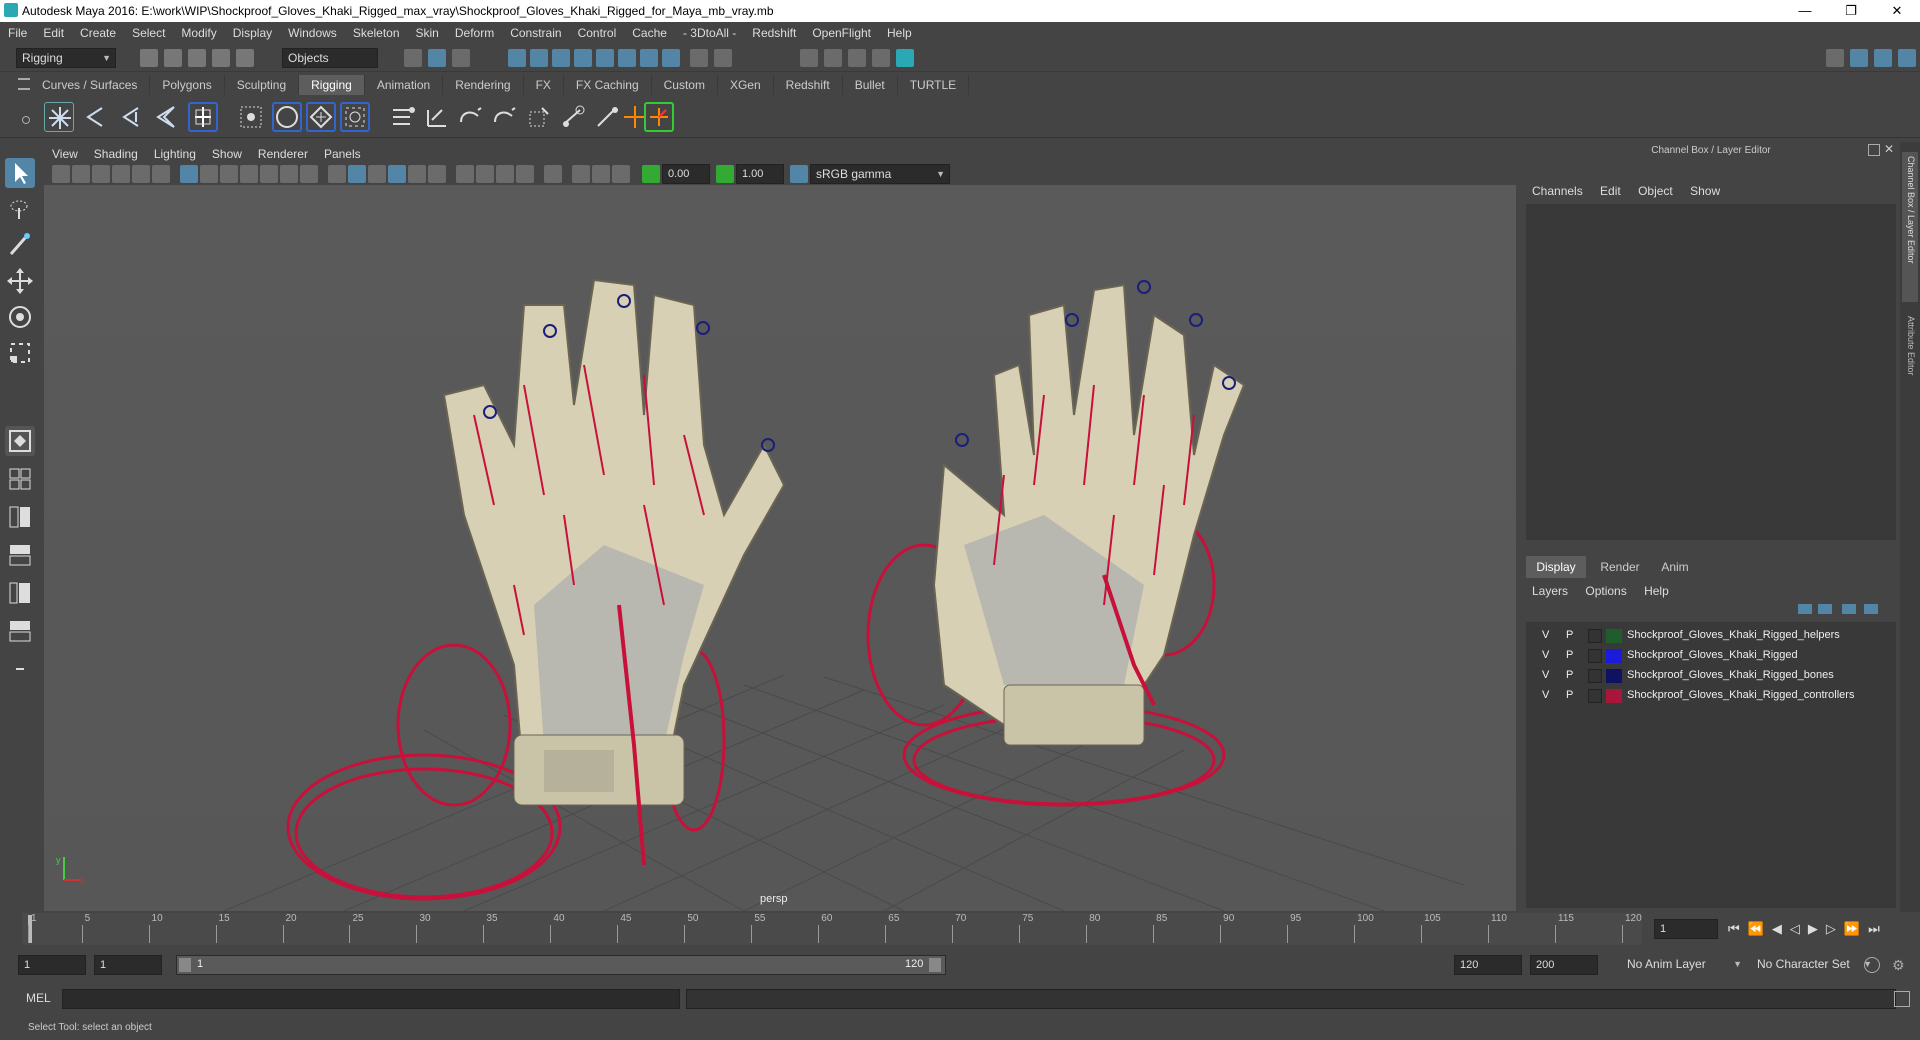 The width and height of the screenshot is (1920, 1040). What do you see at coordinates (161, 174) in the screenshot?
I see `grease-pencil-icon` at bounding box center [161, 174].